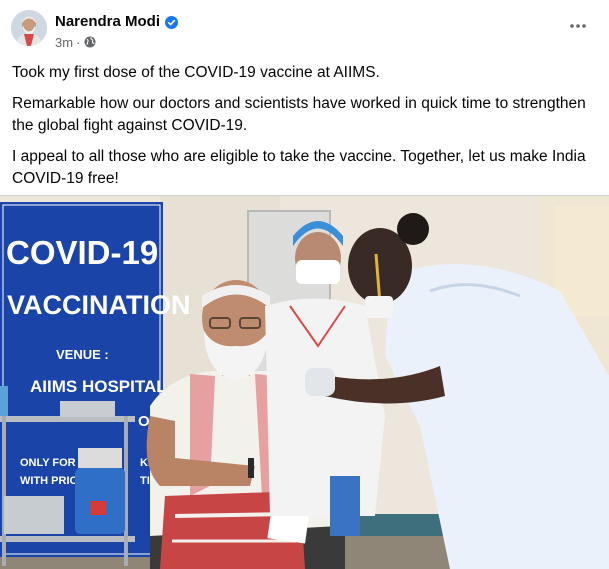 The image size is (609, 569). Describe the element at coordinates (29, 28) in the screenshot. I see `author-avatar` at that location.